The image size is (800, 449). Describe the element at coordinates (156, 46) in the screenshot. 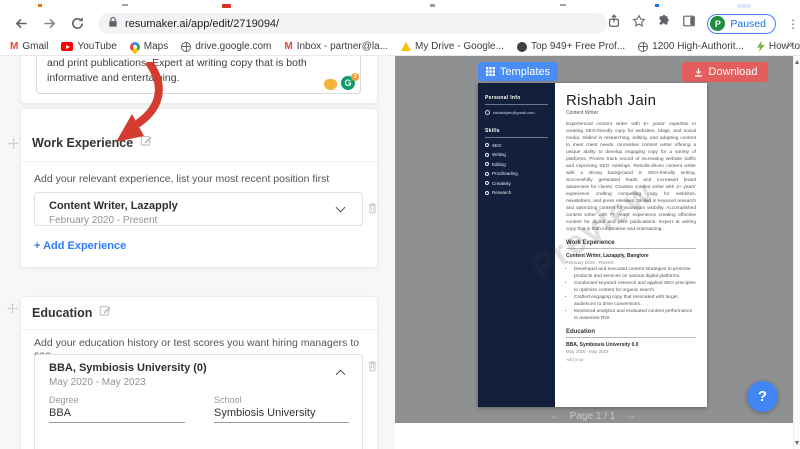

I see `bookmark-label: Maps` at that location.